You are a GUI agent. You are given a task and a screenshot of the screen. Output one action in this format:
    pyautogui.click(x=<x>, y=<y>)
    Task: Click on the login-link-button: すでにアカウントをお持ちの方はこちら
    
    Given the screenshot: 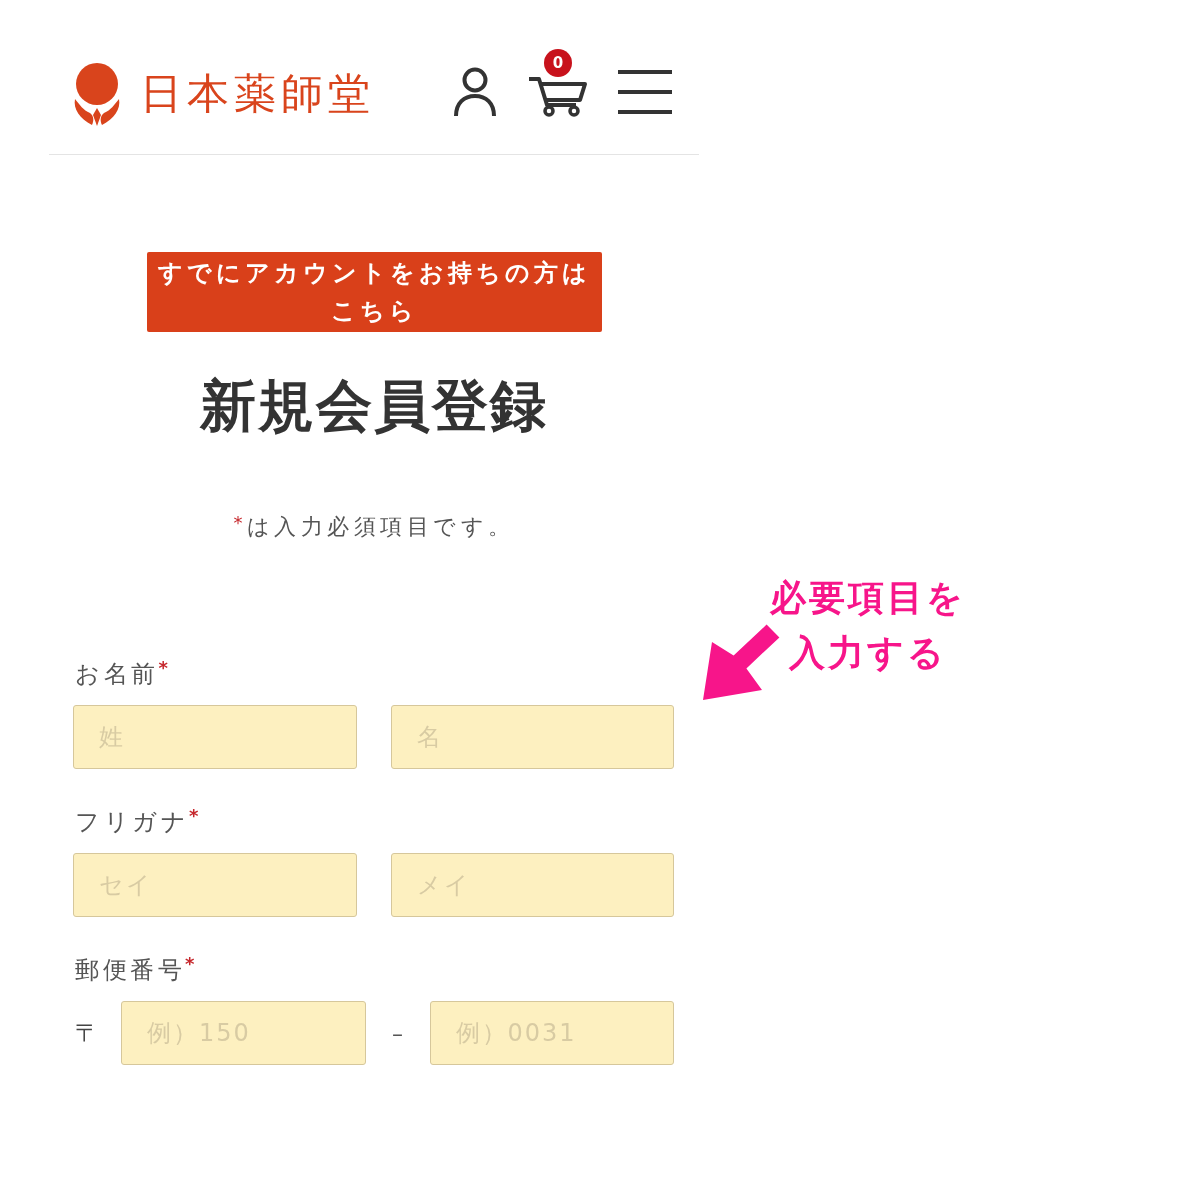 What is the action you would take?
    pyautogui.click(x=374, y=292)
    